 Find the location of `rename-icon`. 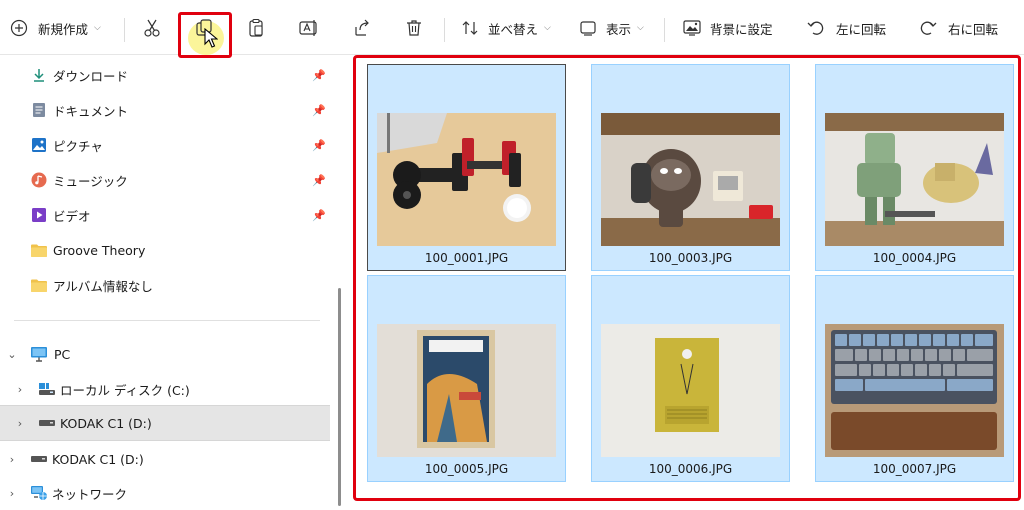

rename-icon is located at coordinates (309, 28).